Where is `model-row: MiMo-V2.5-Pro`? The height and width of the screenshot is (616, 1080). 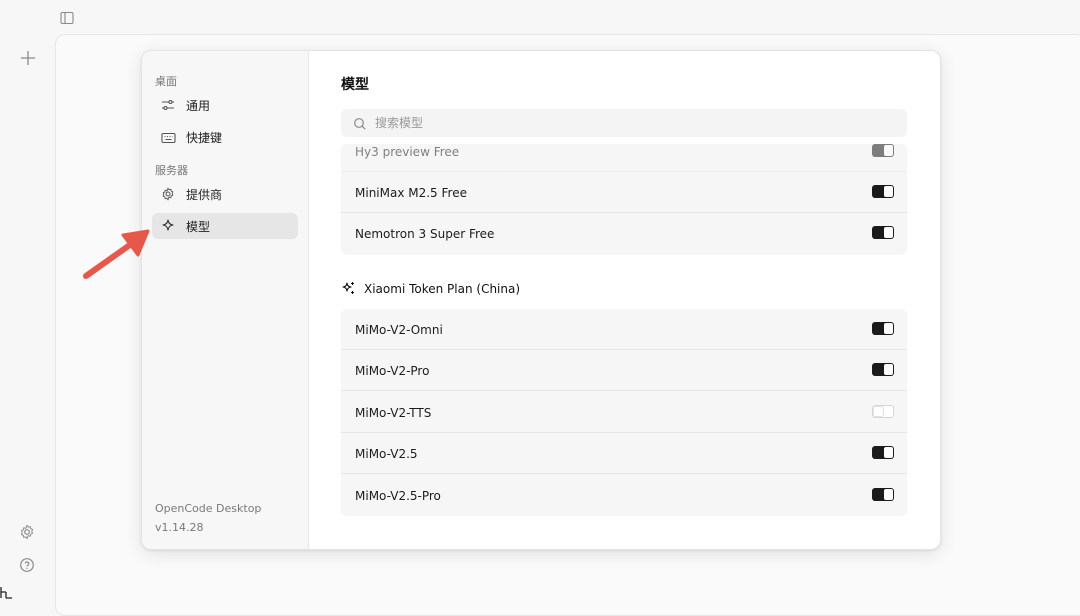 model-row: MiMo-V2.5-Pro is located at coordinates (624, 495).